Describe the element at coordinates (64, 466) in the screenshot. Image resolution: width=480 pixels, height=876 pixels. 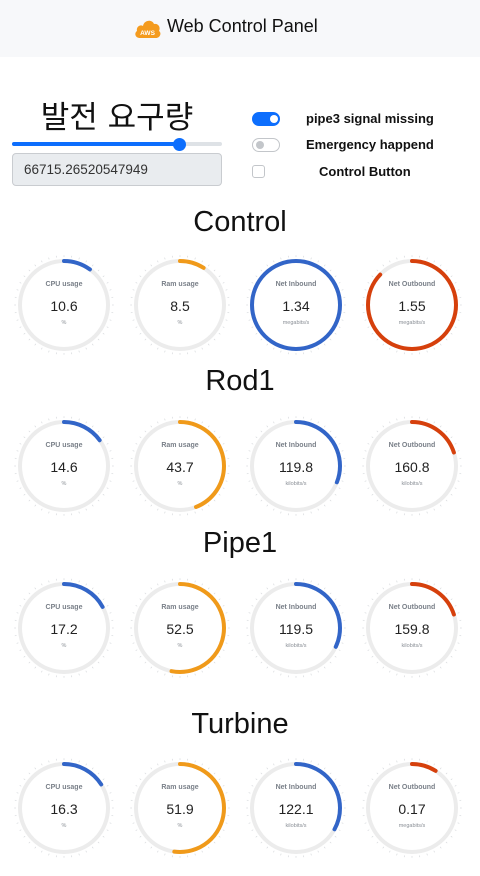
I see `cpu-usage-gauge: CPU usage 14.6%` at that location.